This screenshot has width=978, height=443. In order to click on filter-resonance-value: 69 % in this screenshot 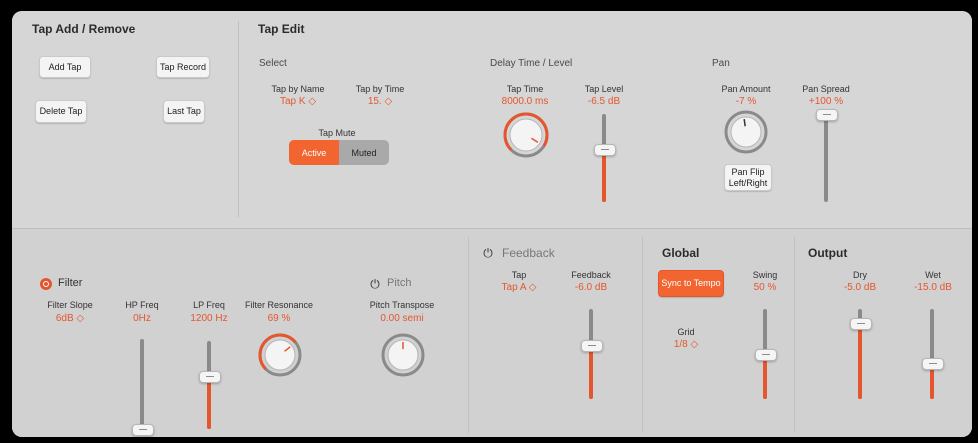, I will do `click(279, 318)`.